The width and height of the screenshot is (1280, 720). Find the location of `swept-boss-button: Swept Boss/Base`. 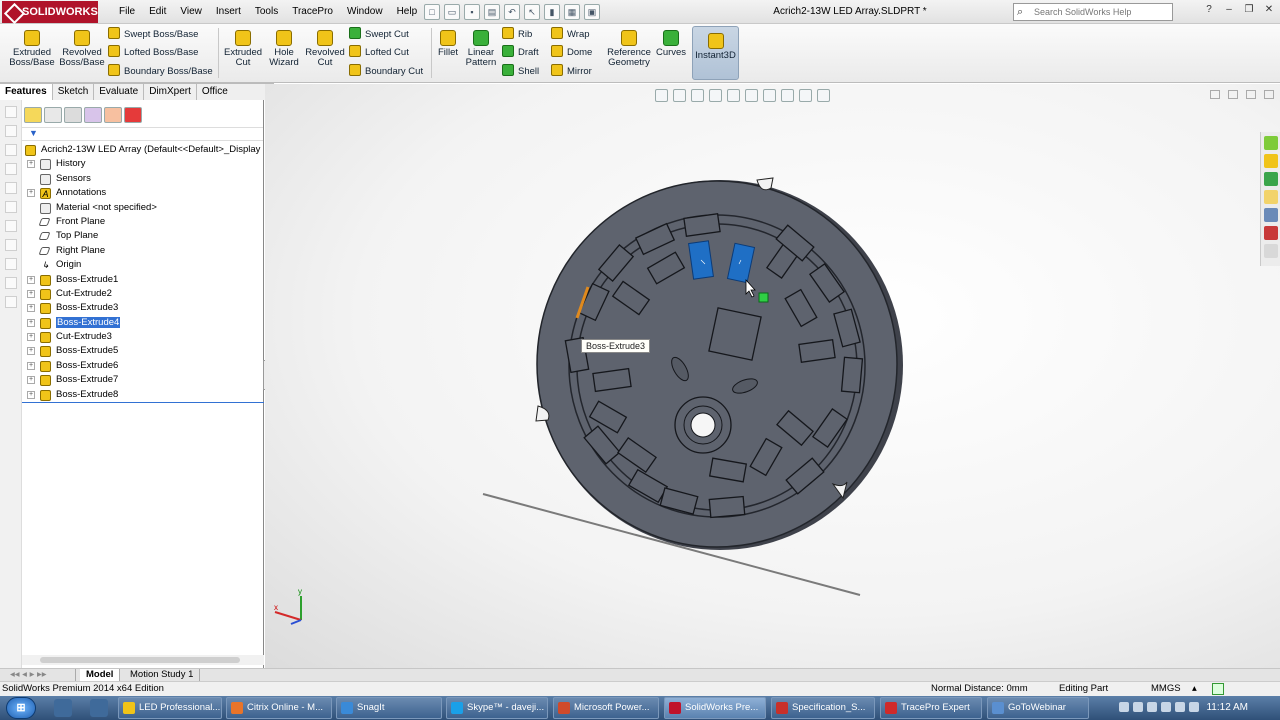

swept-boss-button: Swept Boss/Base is located at coordinates (153, 34).